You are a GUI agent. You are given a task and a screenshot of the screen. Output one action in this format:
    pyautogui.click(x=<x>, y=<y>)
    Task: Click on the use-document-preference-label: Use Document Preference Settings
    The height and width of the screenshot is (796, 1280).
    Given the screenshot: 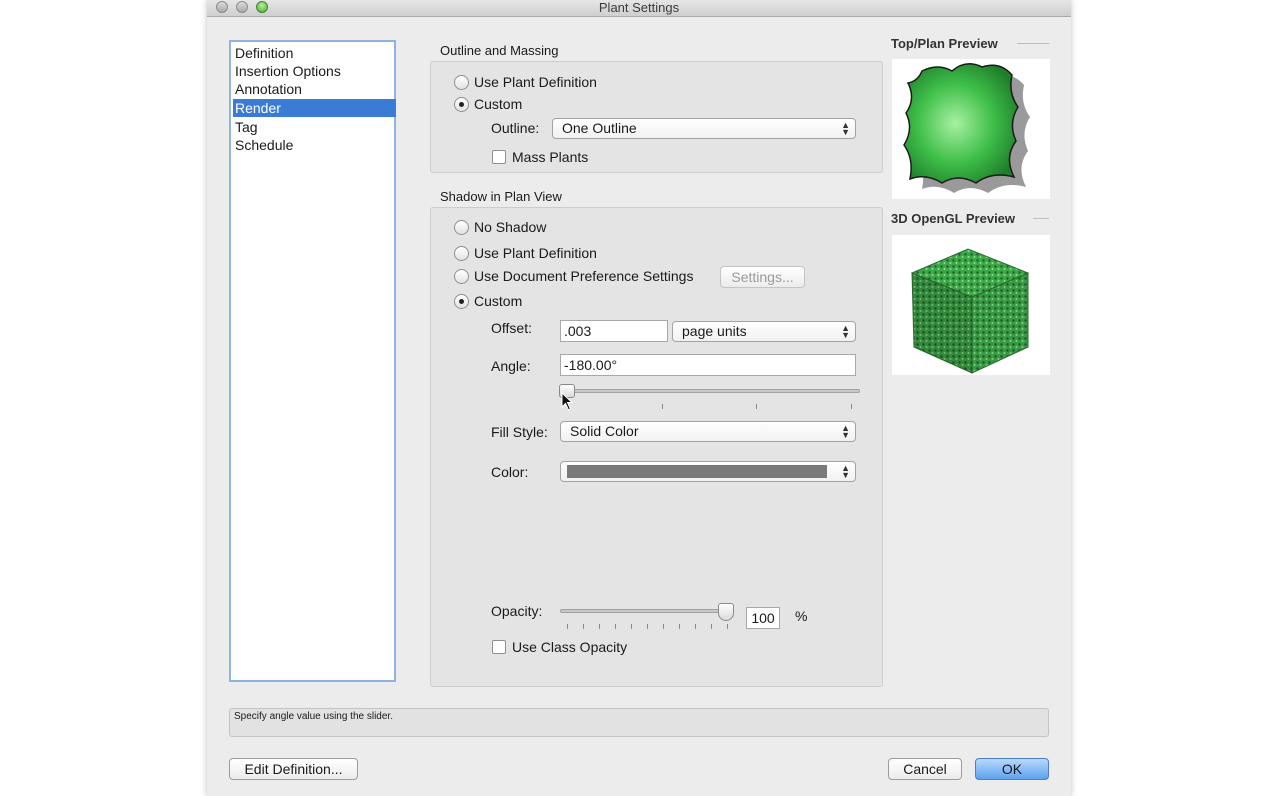 What is the action you would take?
    pyautogui.click(x=584, y=276)
    